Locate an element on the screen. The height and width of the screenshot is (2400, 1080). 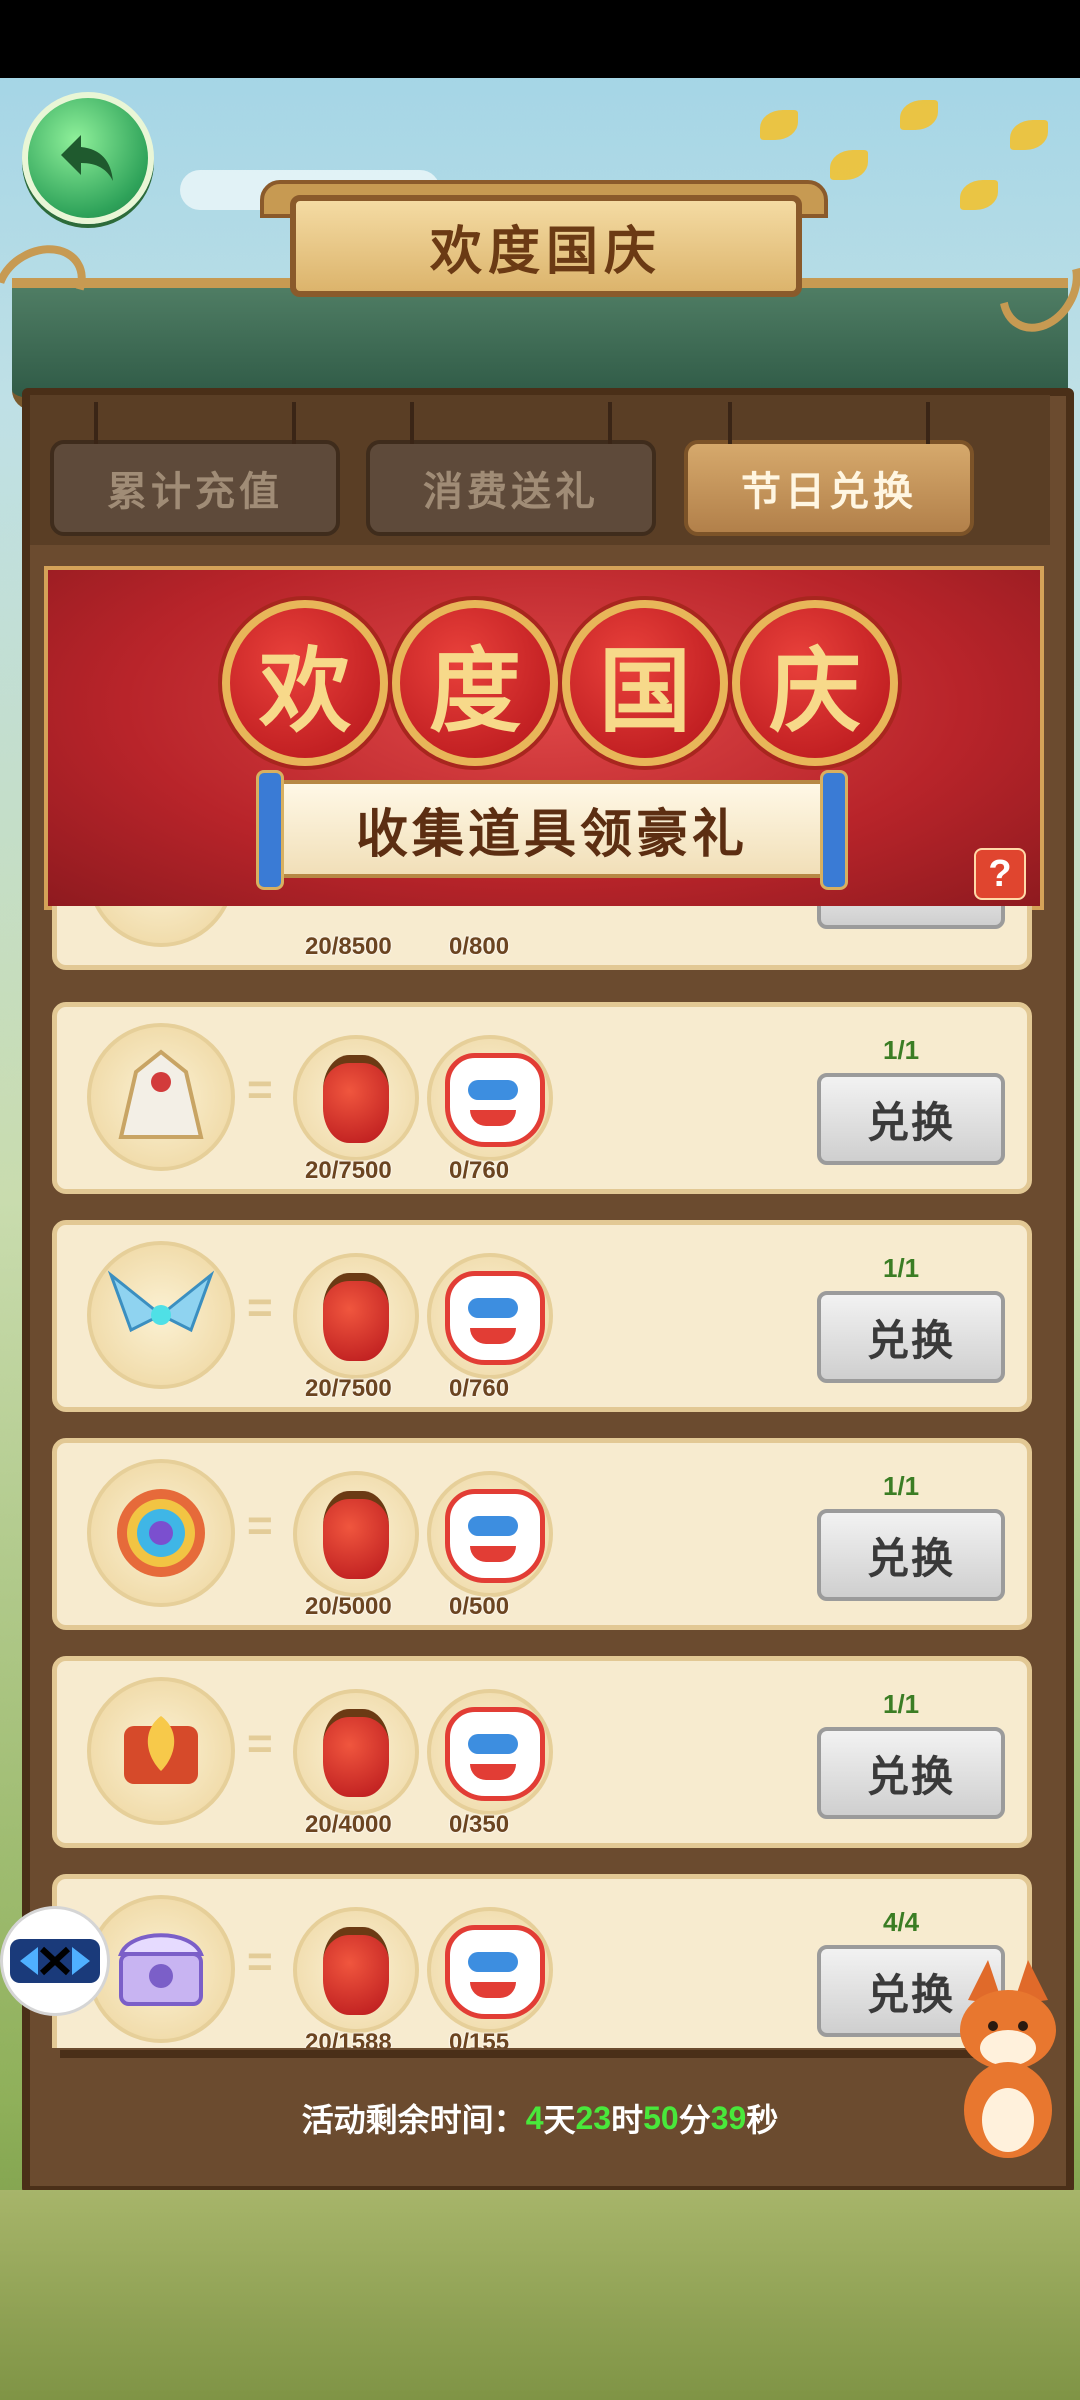
lion-count: 0/155 is located at coordinates (479, 2038).